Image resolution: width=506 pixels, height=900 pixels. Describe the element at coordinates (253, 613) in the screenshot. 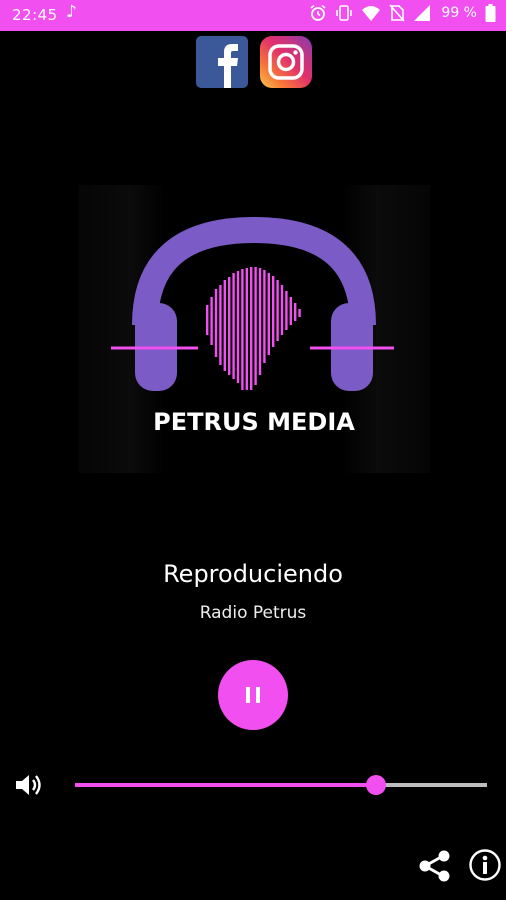

I see `station-name: Radio Petrus` at that location.